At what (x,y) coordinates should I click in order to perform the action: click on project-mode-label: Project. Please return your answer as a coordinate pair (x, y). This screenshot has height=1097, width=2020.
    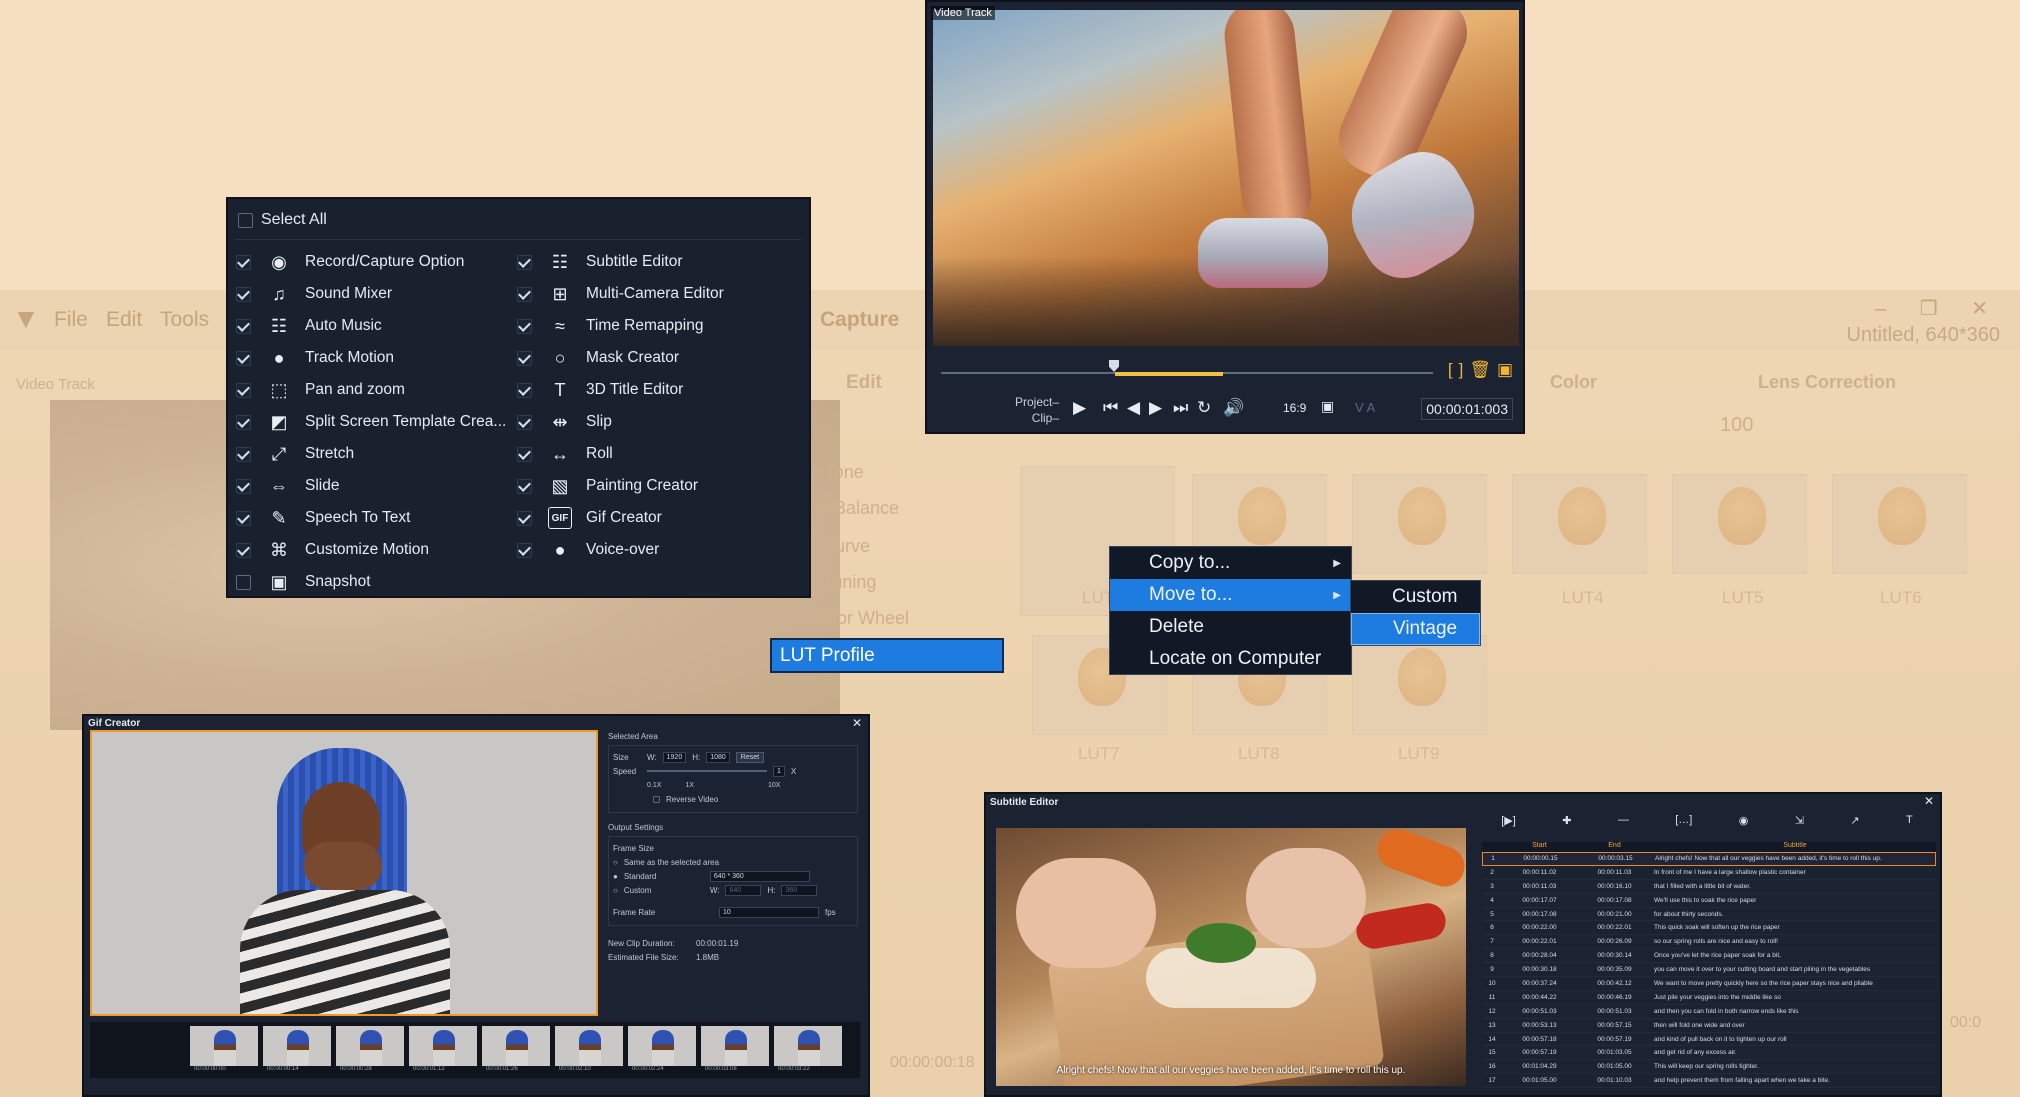
    Looking at the image, I should click on (1033, 402).